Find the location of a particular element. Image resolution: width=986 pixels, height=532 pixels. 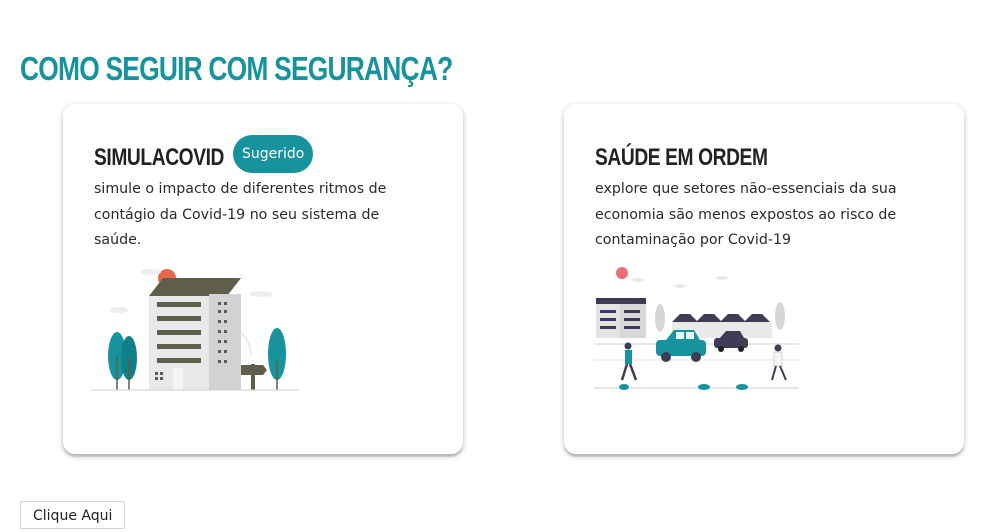

city-street-illustration is located at coordinates (696, 328).